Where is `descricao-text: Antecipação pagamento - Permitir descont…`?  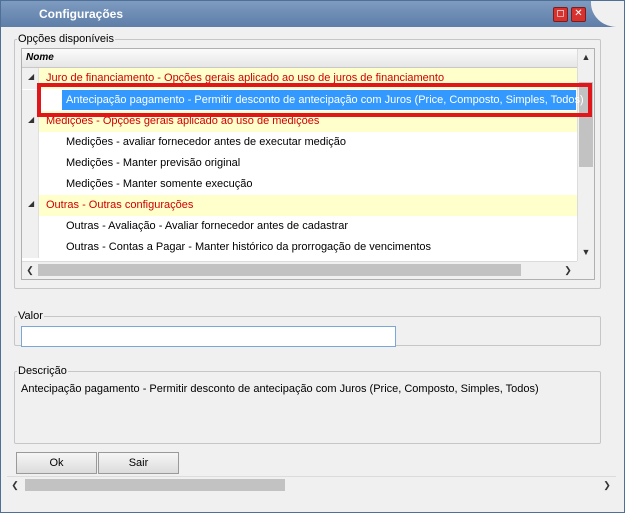
descricao-text: Antecipação pagamento - Permitir descont… is located at coordinates (280, 389).